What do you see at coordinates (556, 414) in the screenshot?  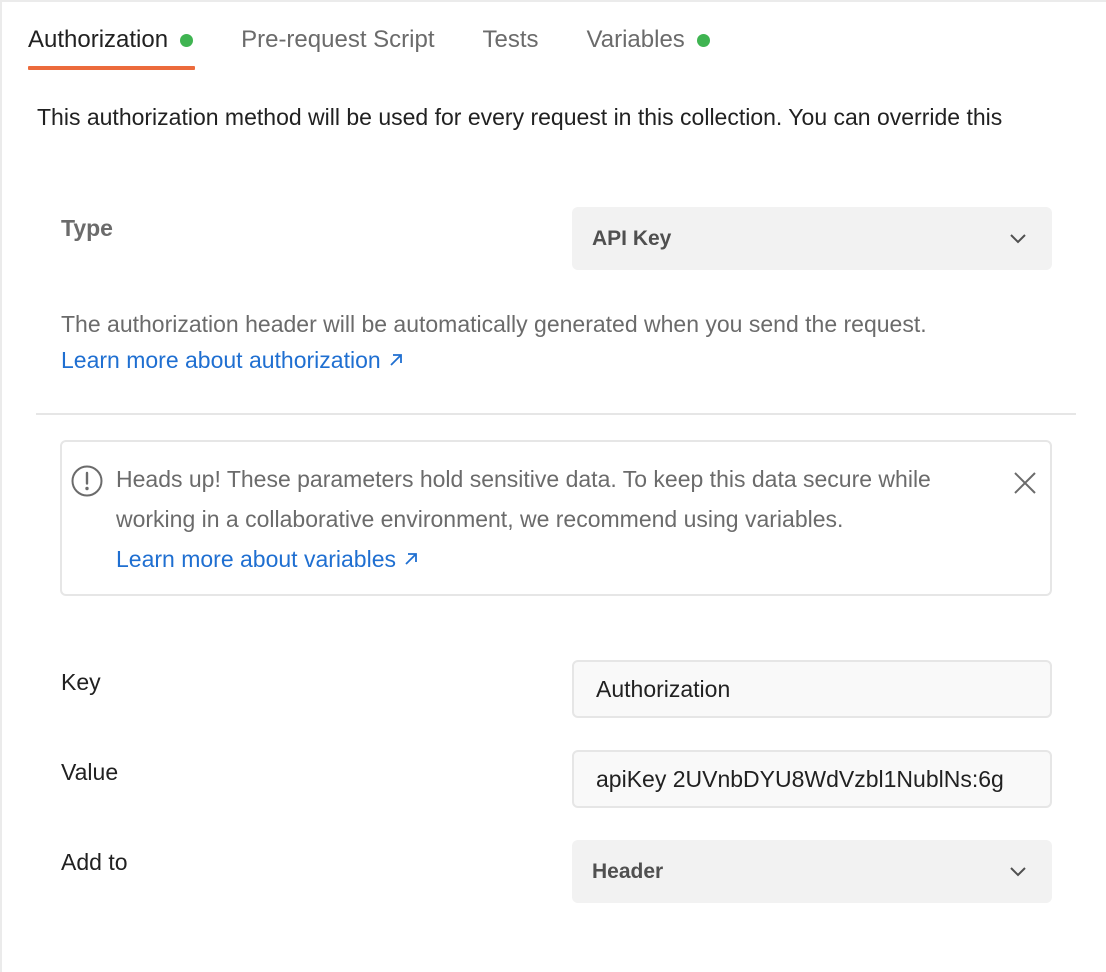 I see `section-divider` at bounding box center [556, 414].